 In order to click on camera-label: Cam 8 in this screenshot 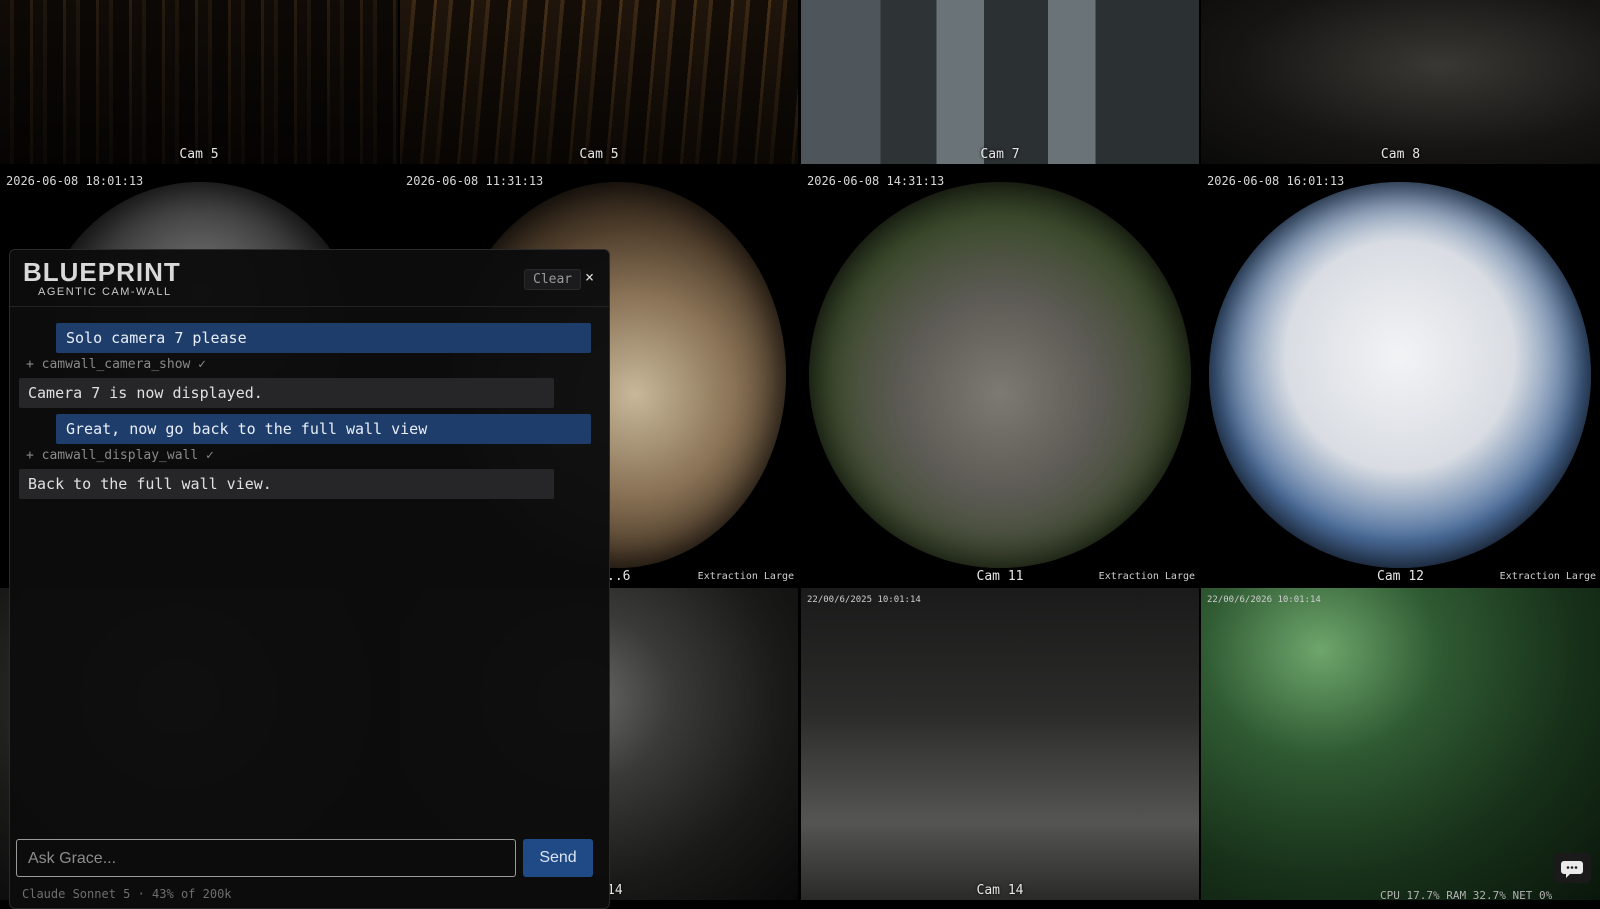, I will do `click(1400, 154)`.